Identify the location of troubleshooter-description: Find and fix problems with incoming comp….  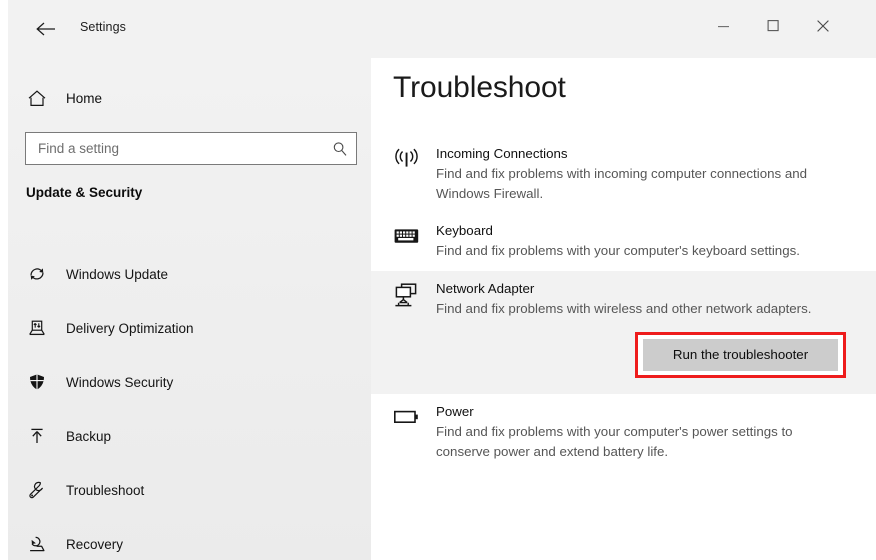
(622, 183).